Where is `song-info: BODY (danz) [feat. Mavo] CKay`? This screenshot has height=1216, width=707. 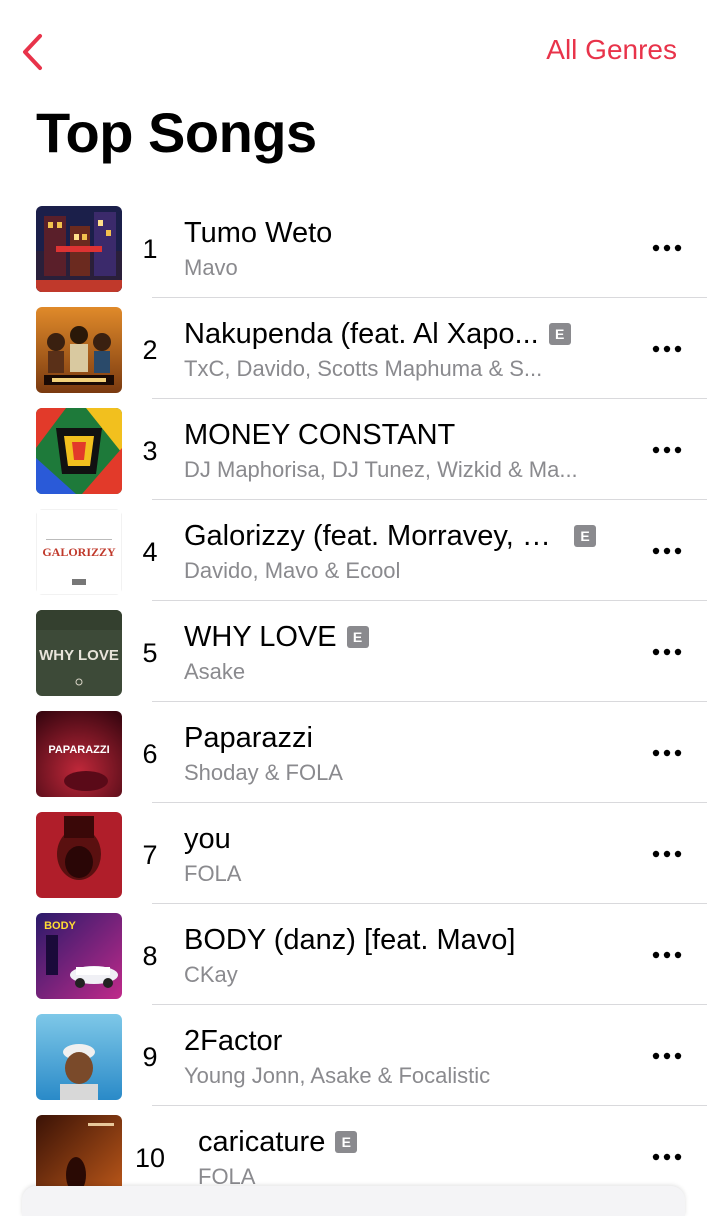 song-info: BODY (danz) [feat. Mavo] CKay is located at coordinates (409, 954).